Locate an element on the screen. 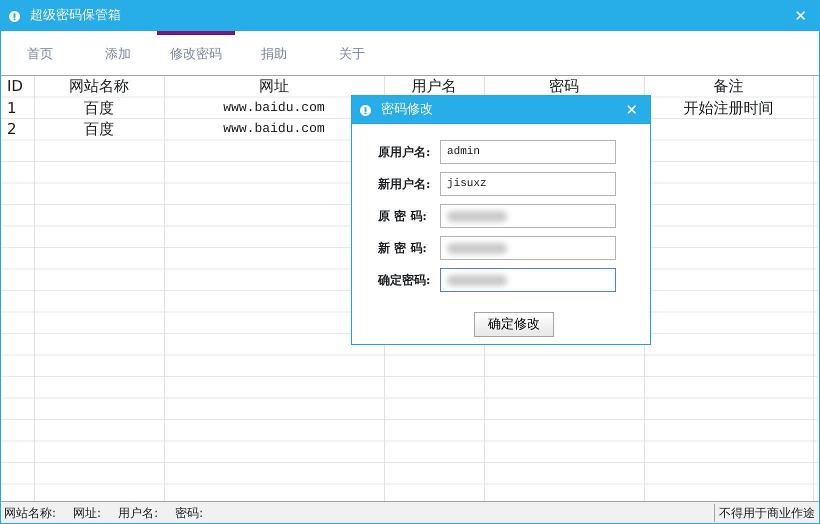 Image resolution: width=820 pixels, height=524 pixels. field-label: 原 密 码: is located at coordinates (403, 216).